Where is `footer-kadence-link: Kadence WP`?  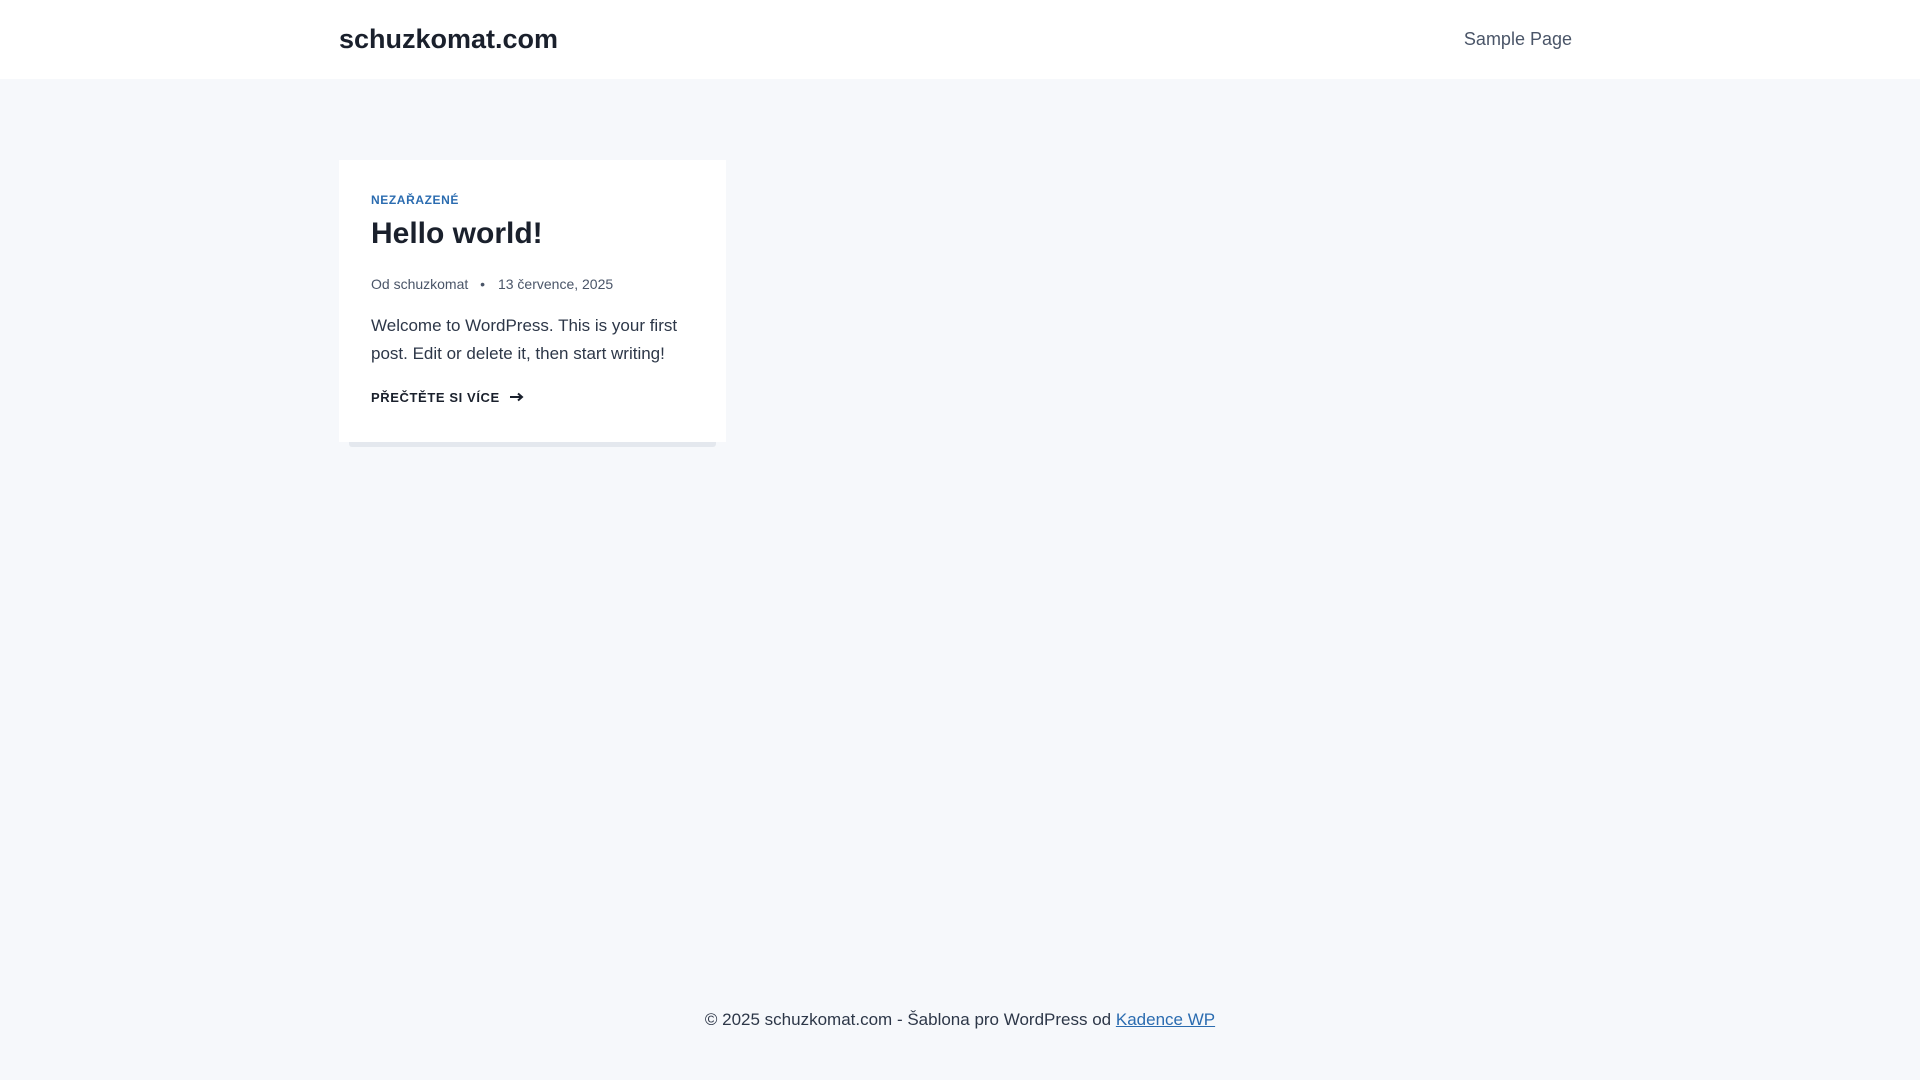
footer-kadence-link: Kadence WP is located at coordinates (1165, 1019).